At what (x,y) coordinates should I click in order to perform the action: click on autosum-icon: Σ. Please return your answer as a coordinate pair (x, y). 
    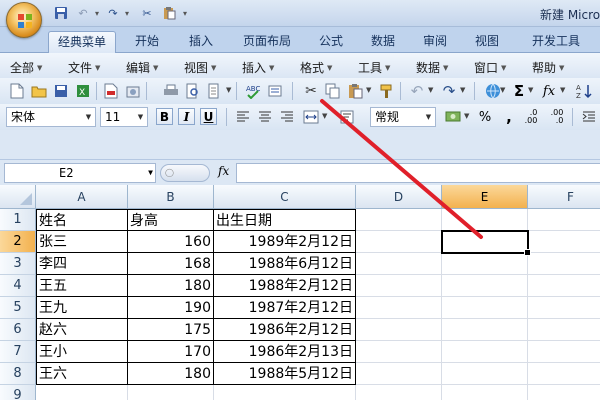
    Looking at the image, I should click on (519, 91).